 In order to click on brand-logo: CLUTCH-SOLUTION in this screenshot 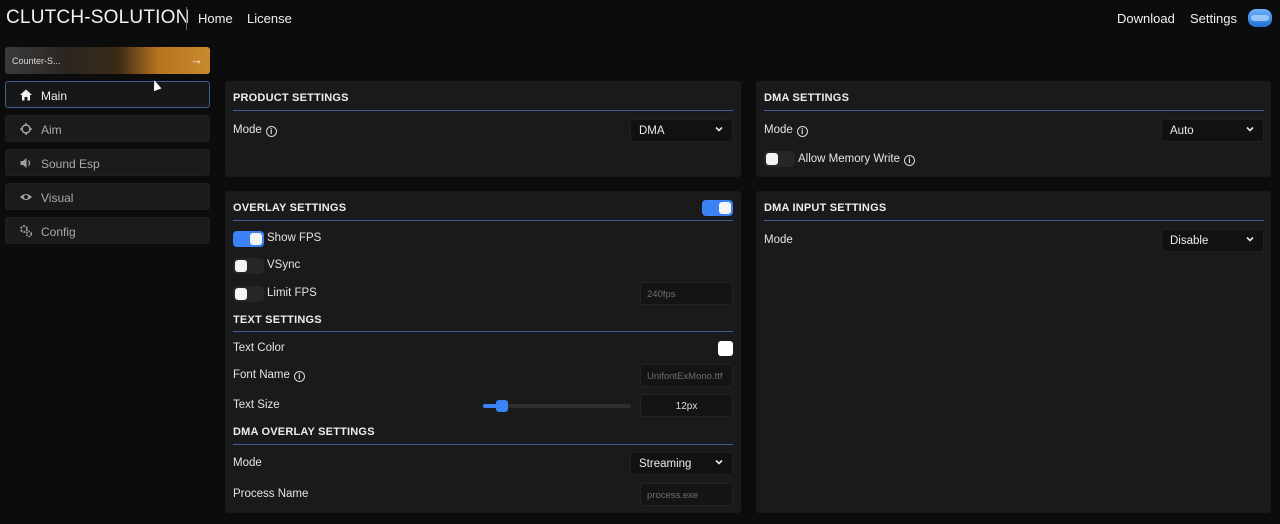, I will do `click(98, 18)`.